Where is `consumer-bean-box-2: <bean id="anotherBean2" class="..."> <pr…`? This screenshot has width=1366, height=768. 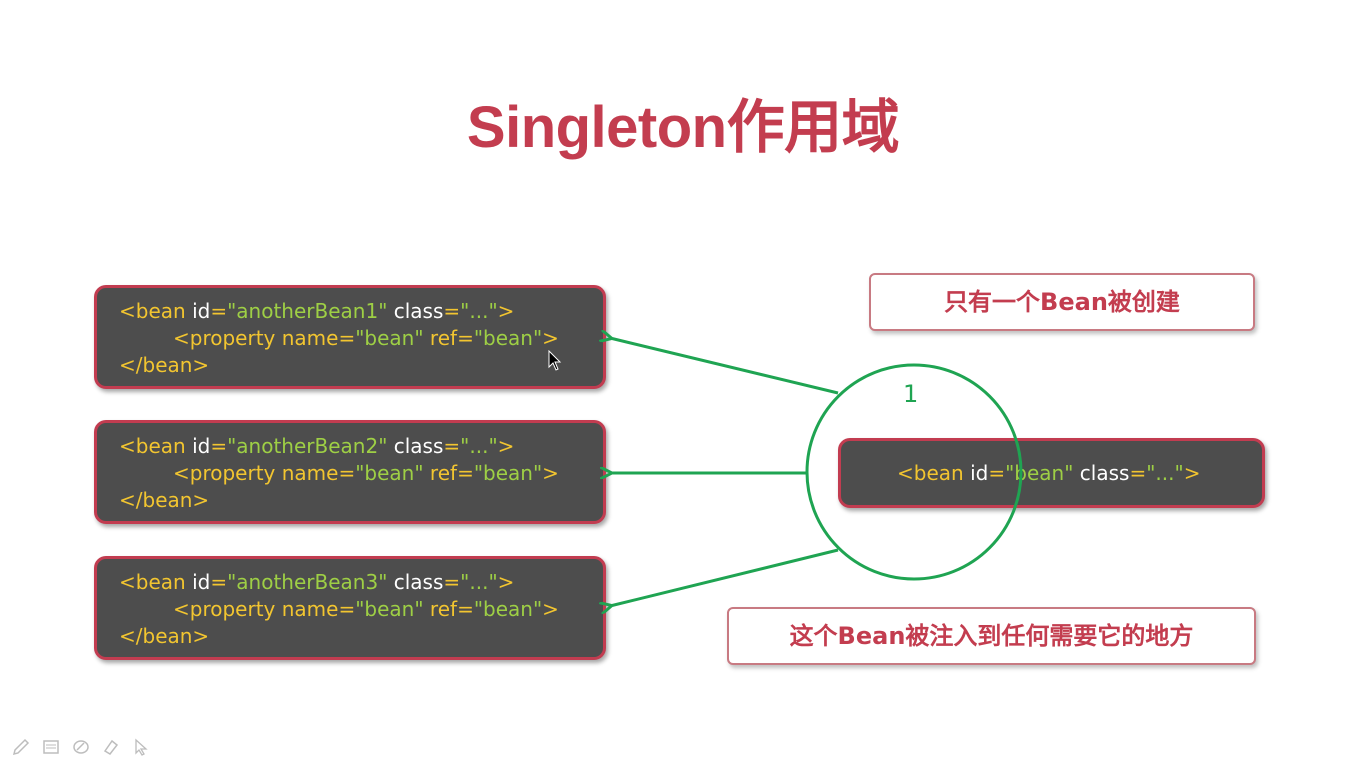 consumer-bean-box-2: <bean id="anotherBean2" class="..."> <pr… is located at coordinates (350, 472).